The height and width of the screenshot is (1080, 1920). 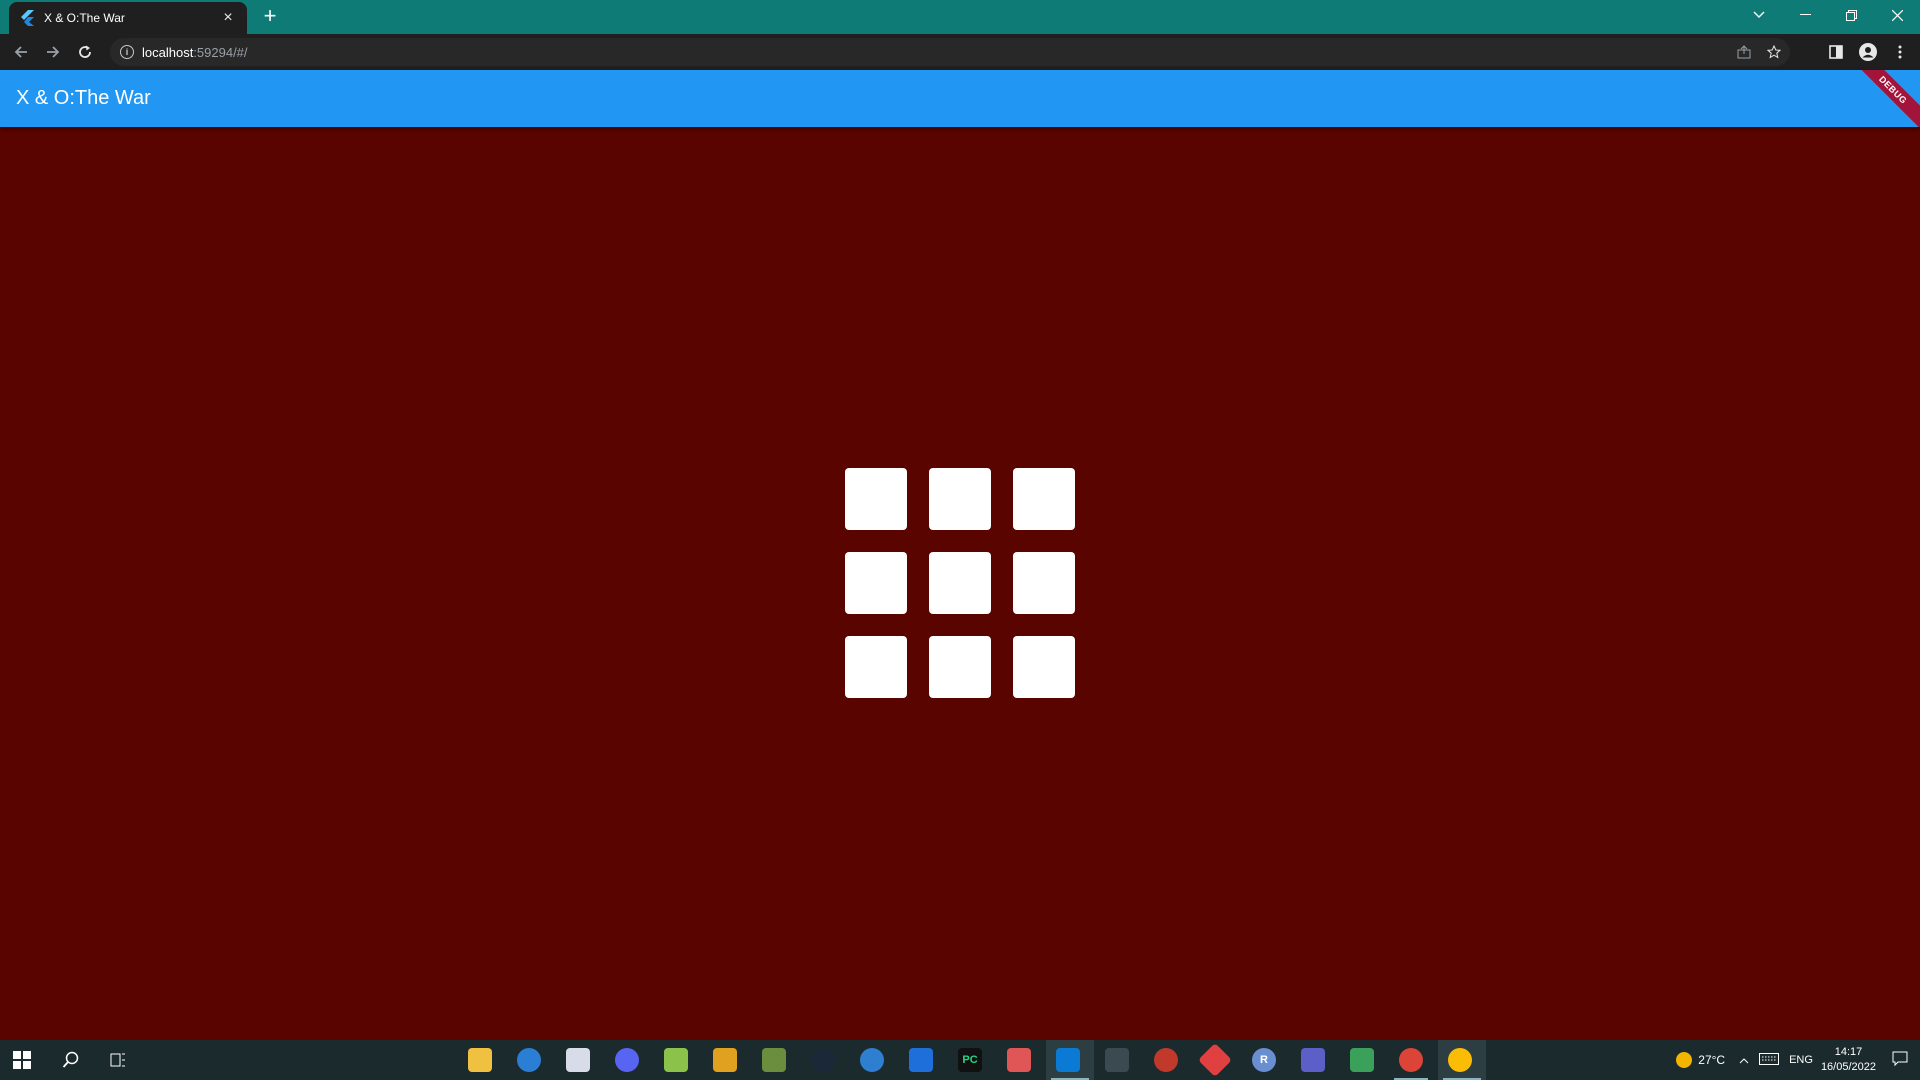 What do you see at coordinates (1117, 1060) in the screenshot?
I see `unity-icon` at bounding box center [1117, 1060].